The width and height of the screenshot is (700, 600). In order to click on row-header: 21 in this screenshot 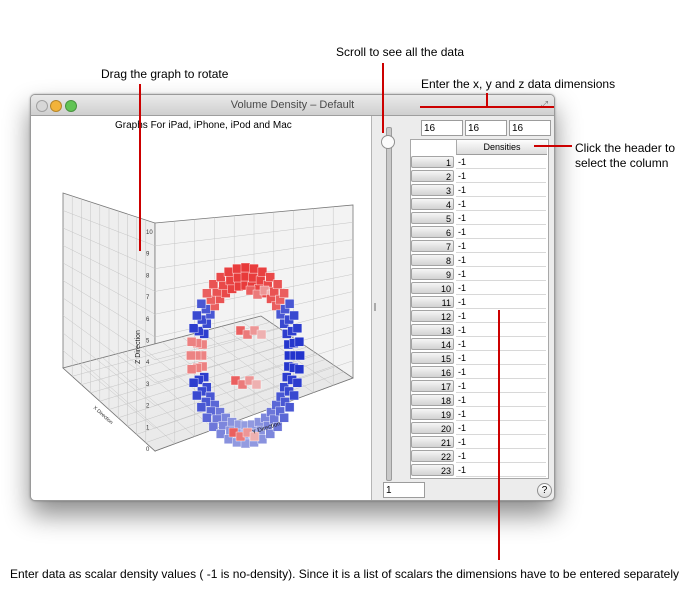, I will do `click(432, 442)`.